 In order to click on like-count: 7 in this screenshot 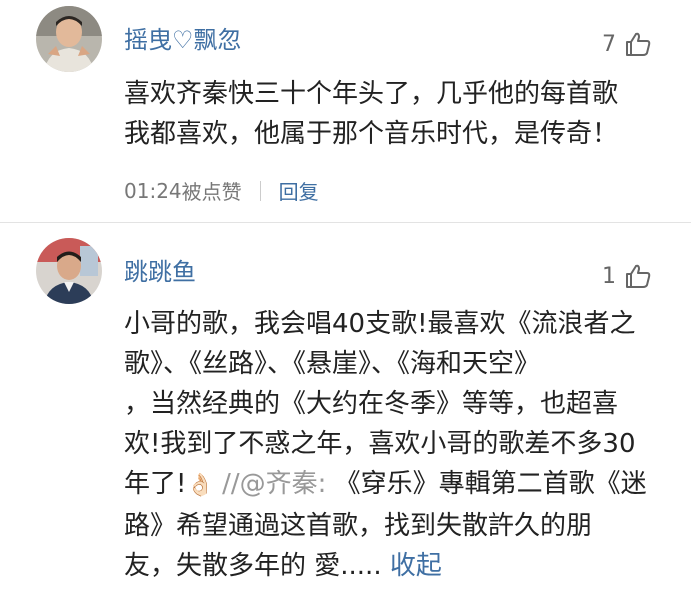, I will do `click(609, 44)`.